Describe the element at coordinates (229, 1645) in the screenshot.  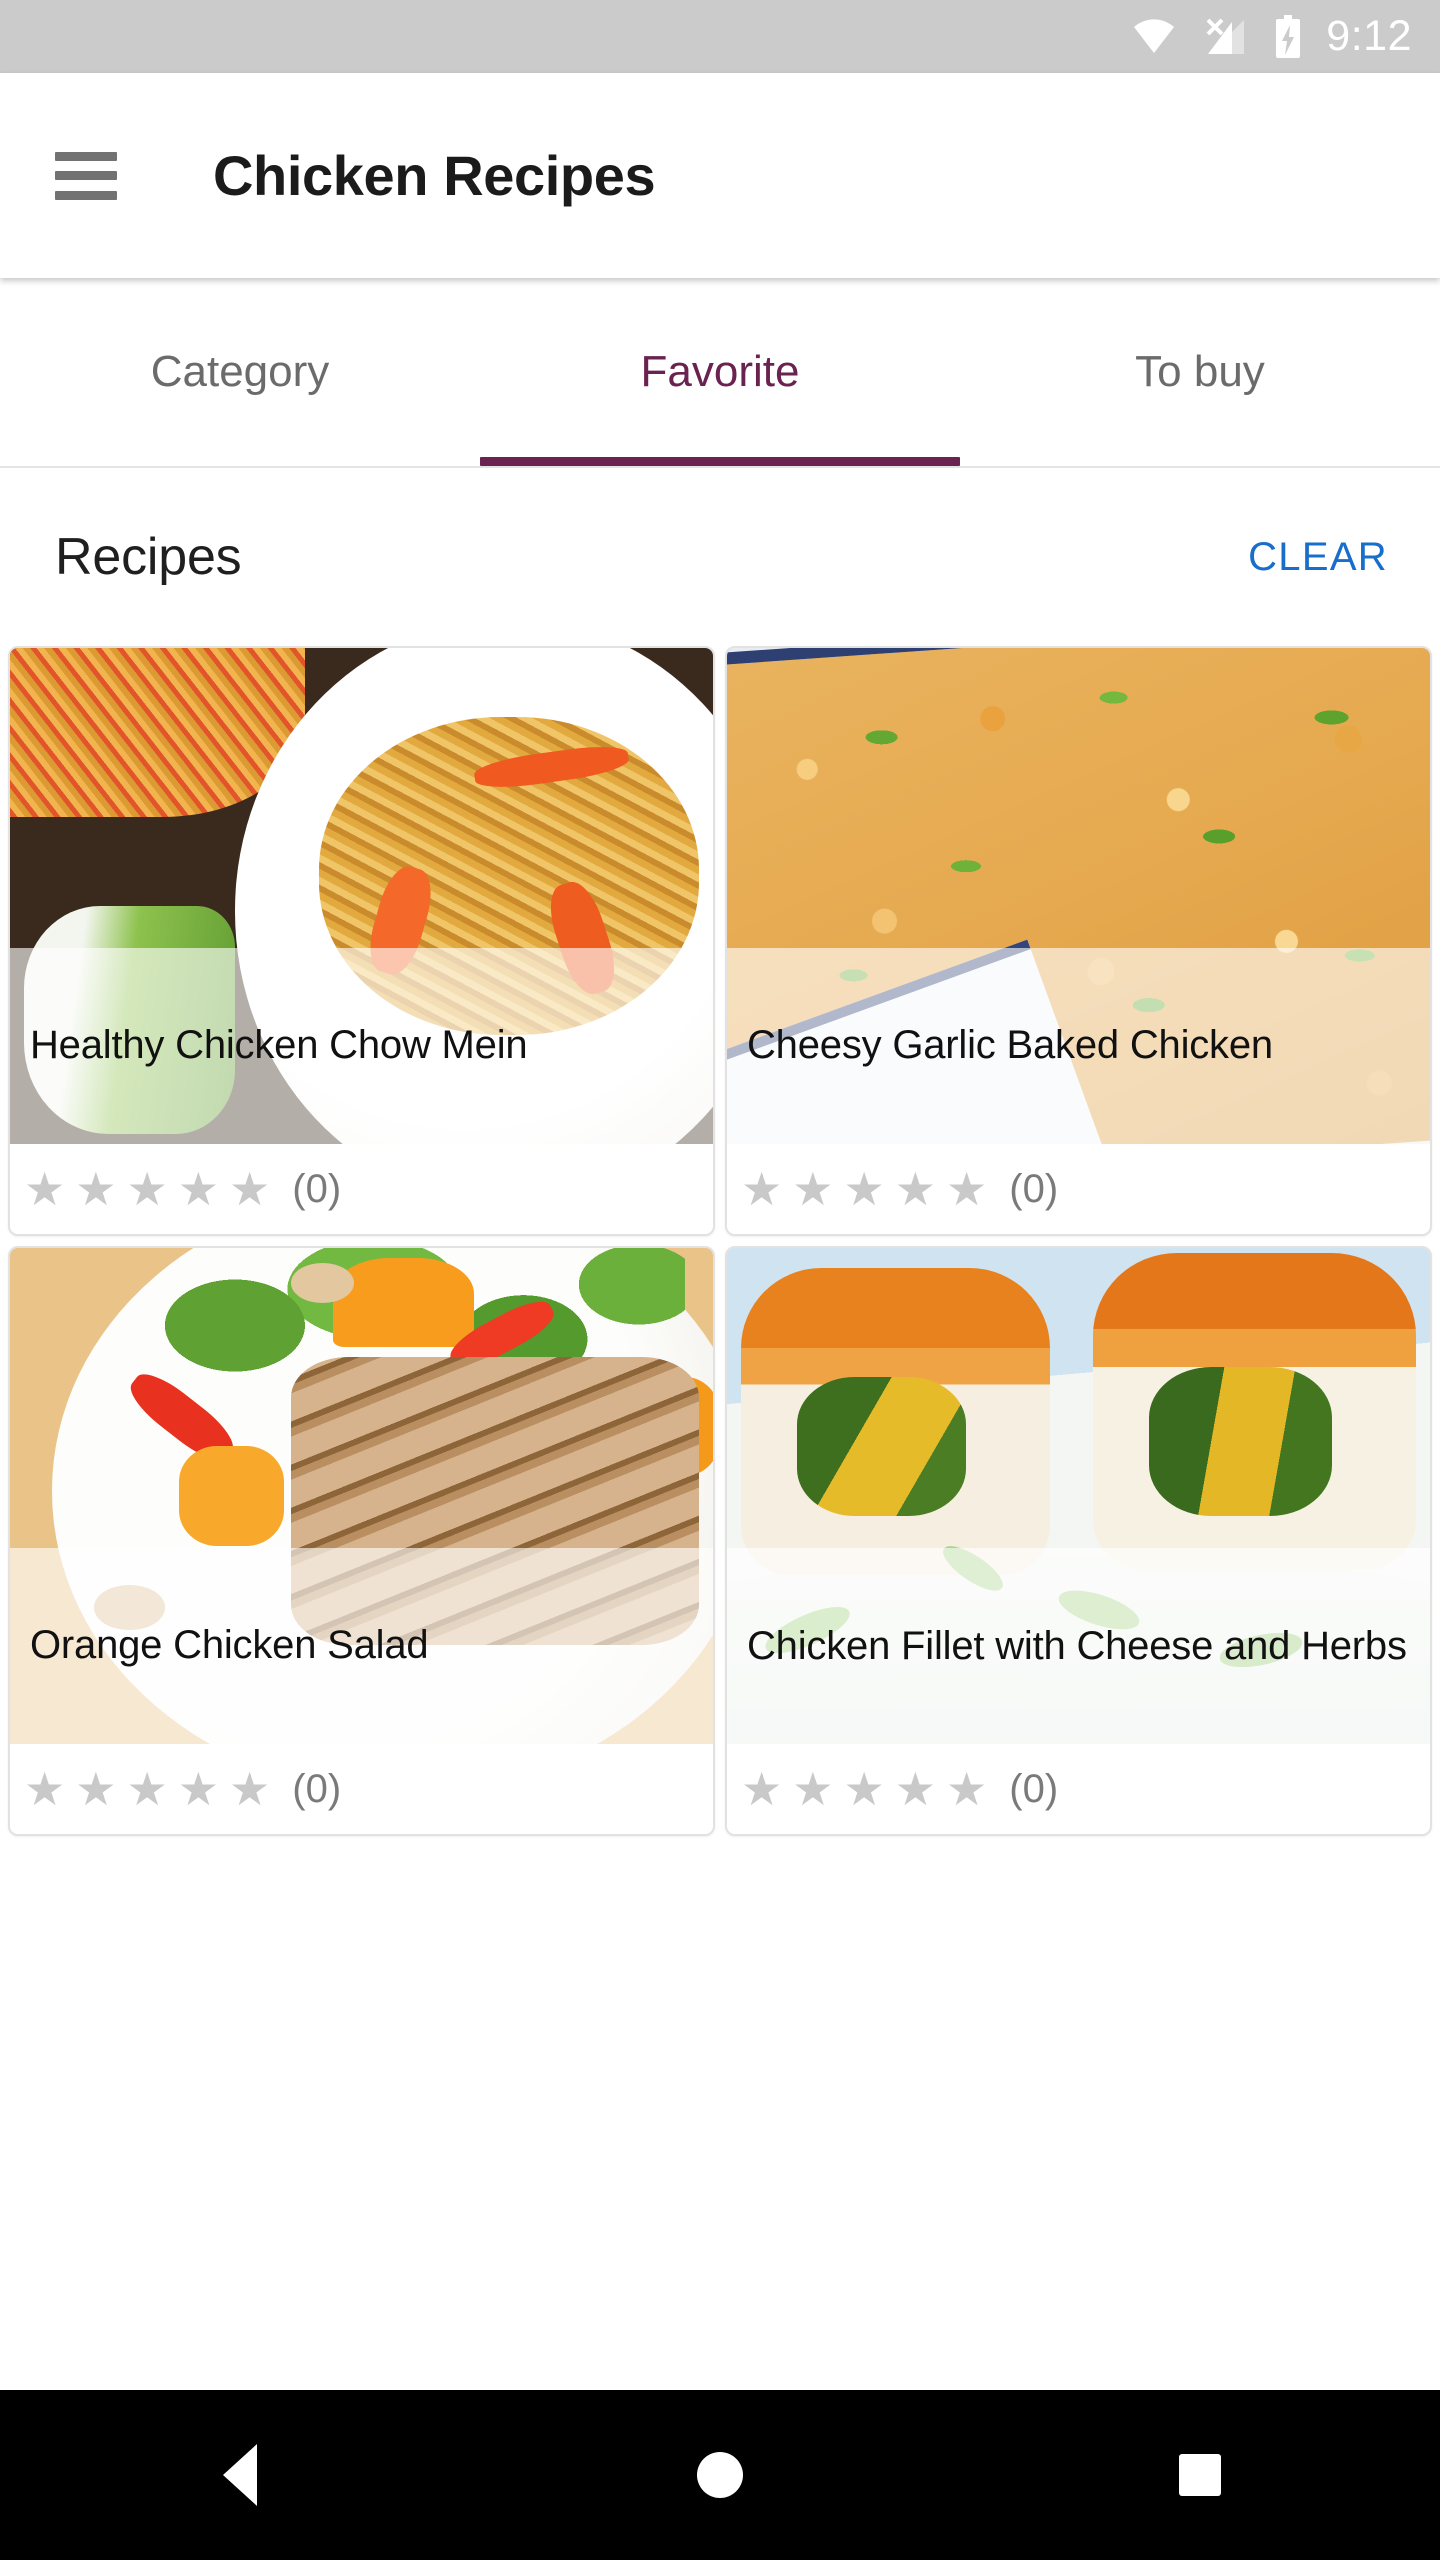
I see `recipe-title: Orange Chicken Salad` at that location.